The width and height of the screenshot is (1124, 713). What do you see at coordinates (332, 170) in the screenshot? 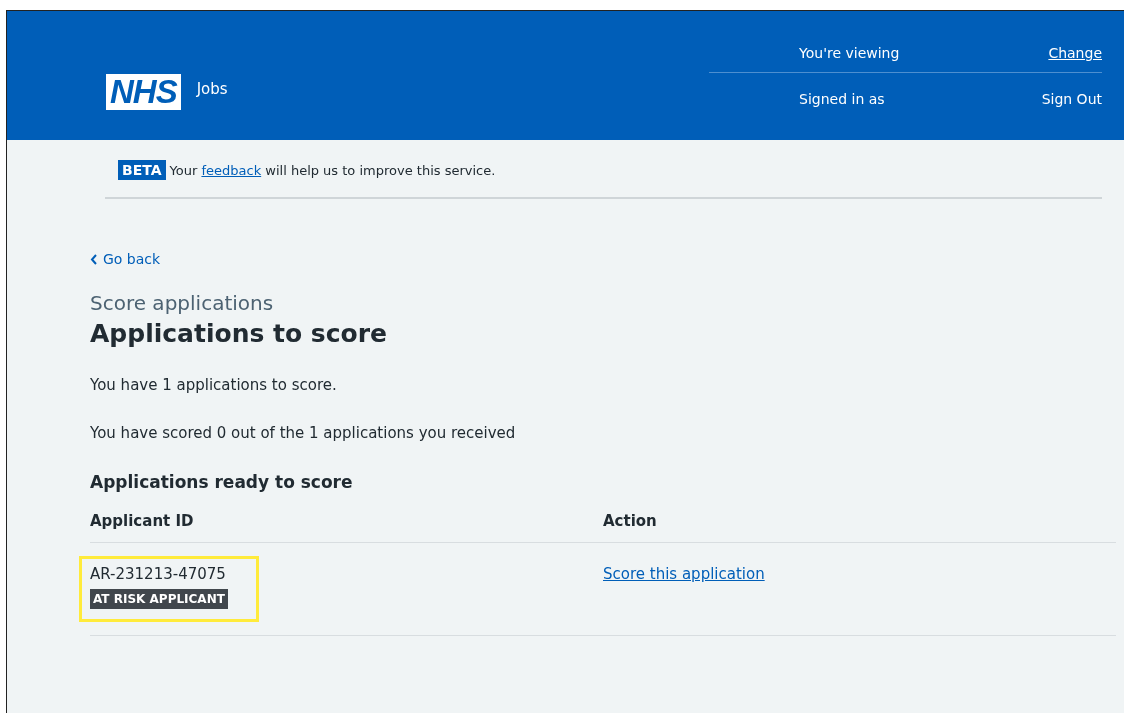
I see `phase-text: Your feedback will help us to improve this service.` at bounding box center [332, 170].